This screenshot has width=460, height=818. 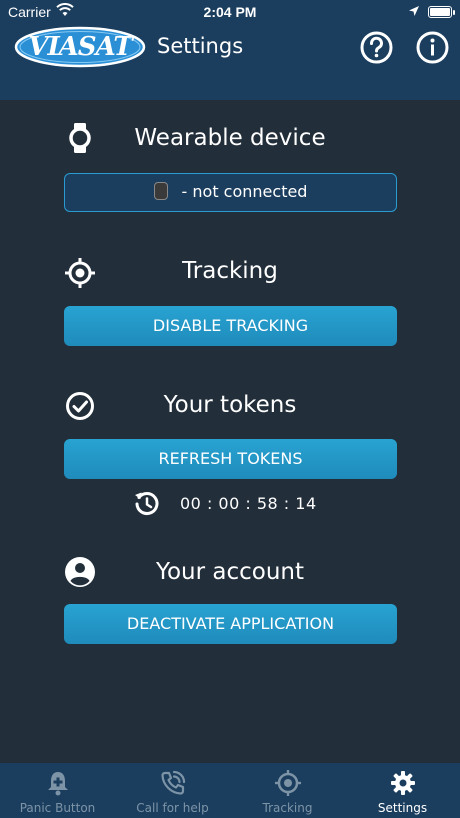 I want to click on tab-settings: Settings, so click(x=402, y=790).